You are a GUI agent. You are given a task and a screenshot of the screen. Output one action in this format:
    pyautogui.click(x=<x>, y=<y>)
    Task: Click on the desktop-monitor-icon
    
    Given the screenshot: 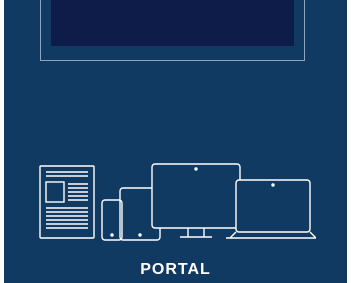 What is the action you would take?
    pyautogui.click(x=196, y=200)
    